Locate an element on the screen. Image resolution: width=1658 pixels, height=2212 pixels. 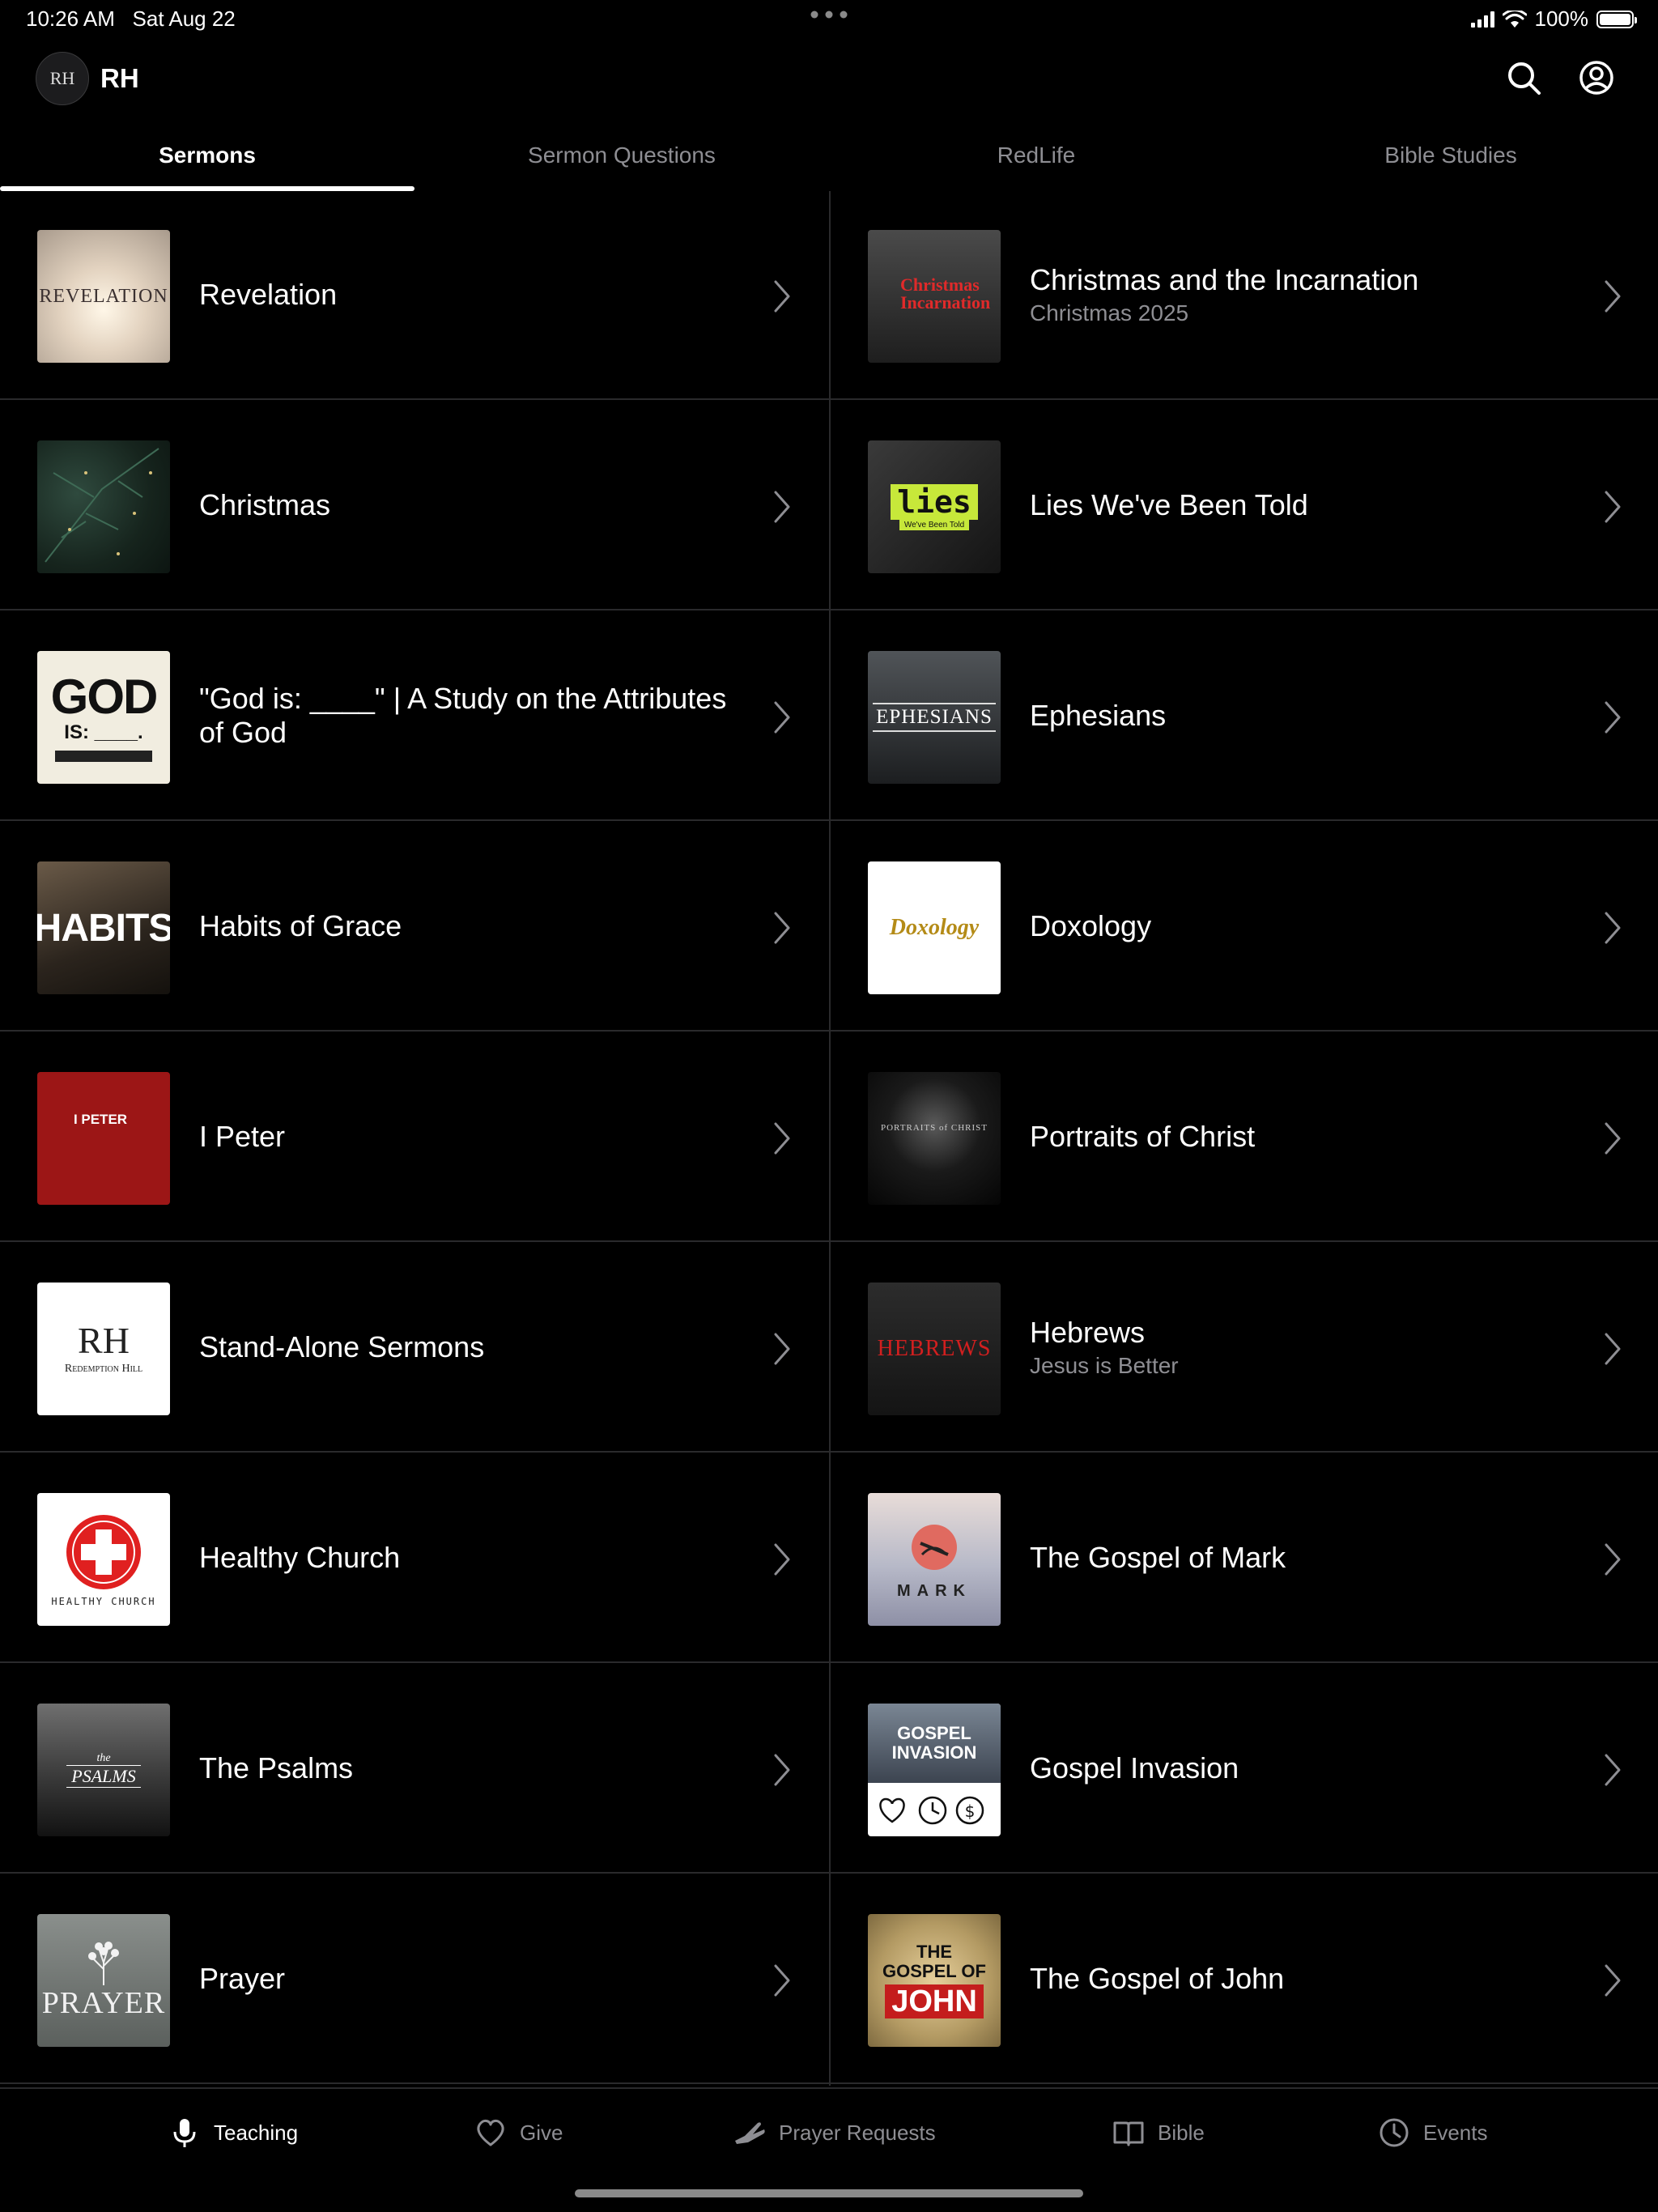
series-item-portraits: PORTRAITS of CHRIST Portraits of Christ is located at coordinates (1244, 1137).